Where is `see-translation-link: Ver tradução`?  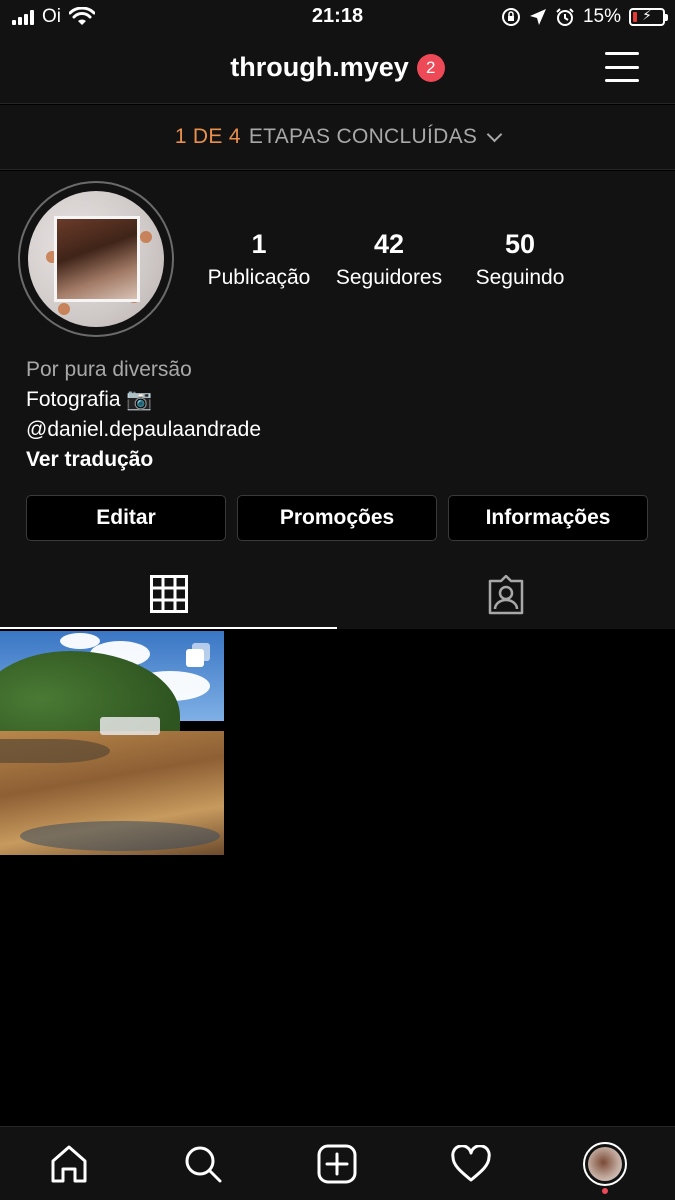 see-translation-link: Ver tradução is located at coordinates (143, 460).